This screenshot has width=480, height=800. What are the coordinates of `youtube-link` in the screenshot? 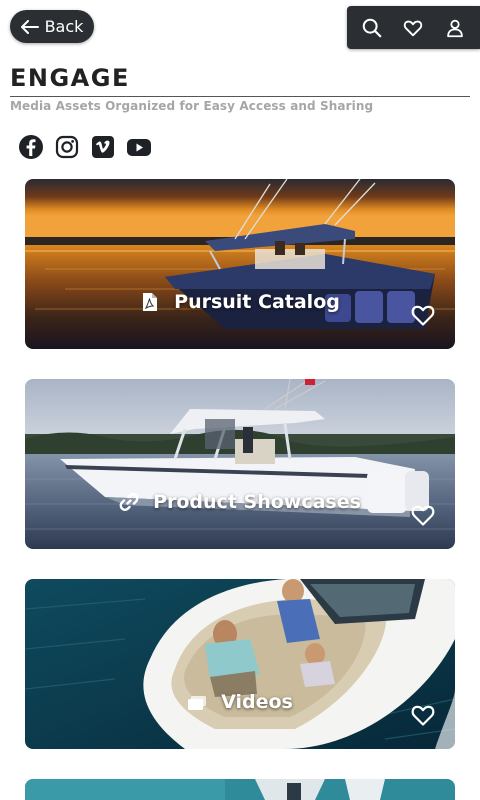 It's located at (139, 147).